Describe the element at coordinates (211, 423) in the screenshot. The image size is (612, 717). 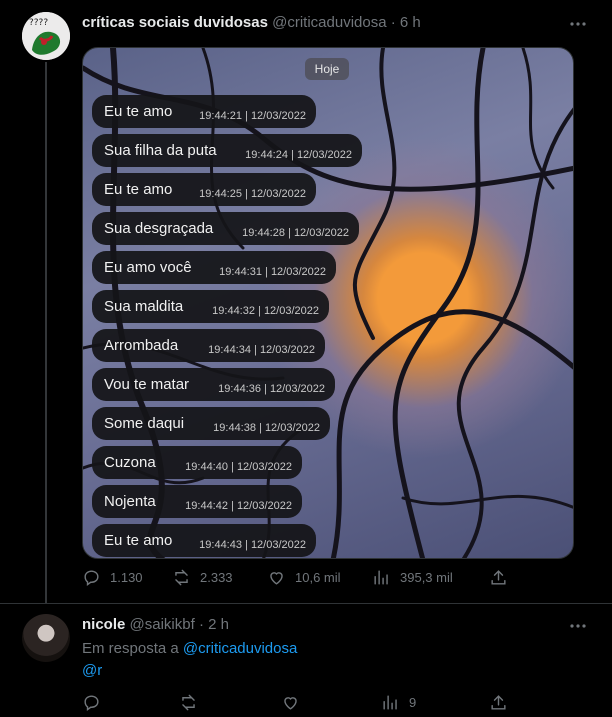
I see `message-bubble: Some daqui 19:44:38 | 12/03/2022` at that location.